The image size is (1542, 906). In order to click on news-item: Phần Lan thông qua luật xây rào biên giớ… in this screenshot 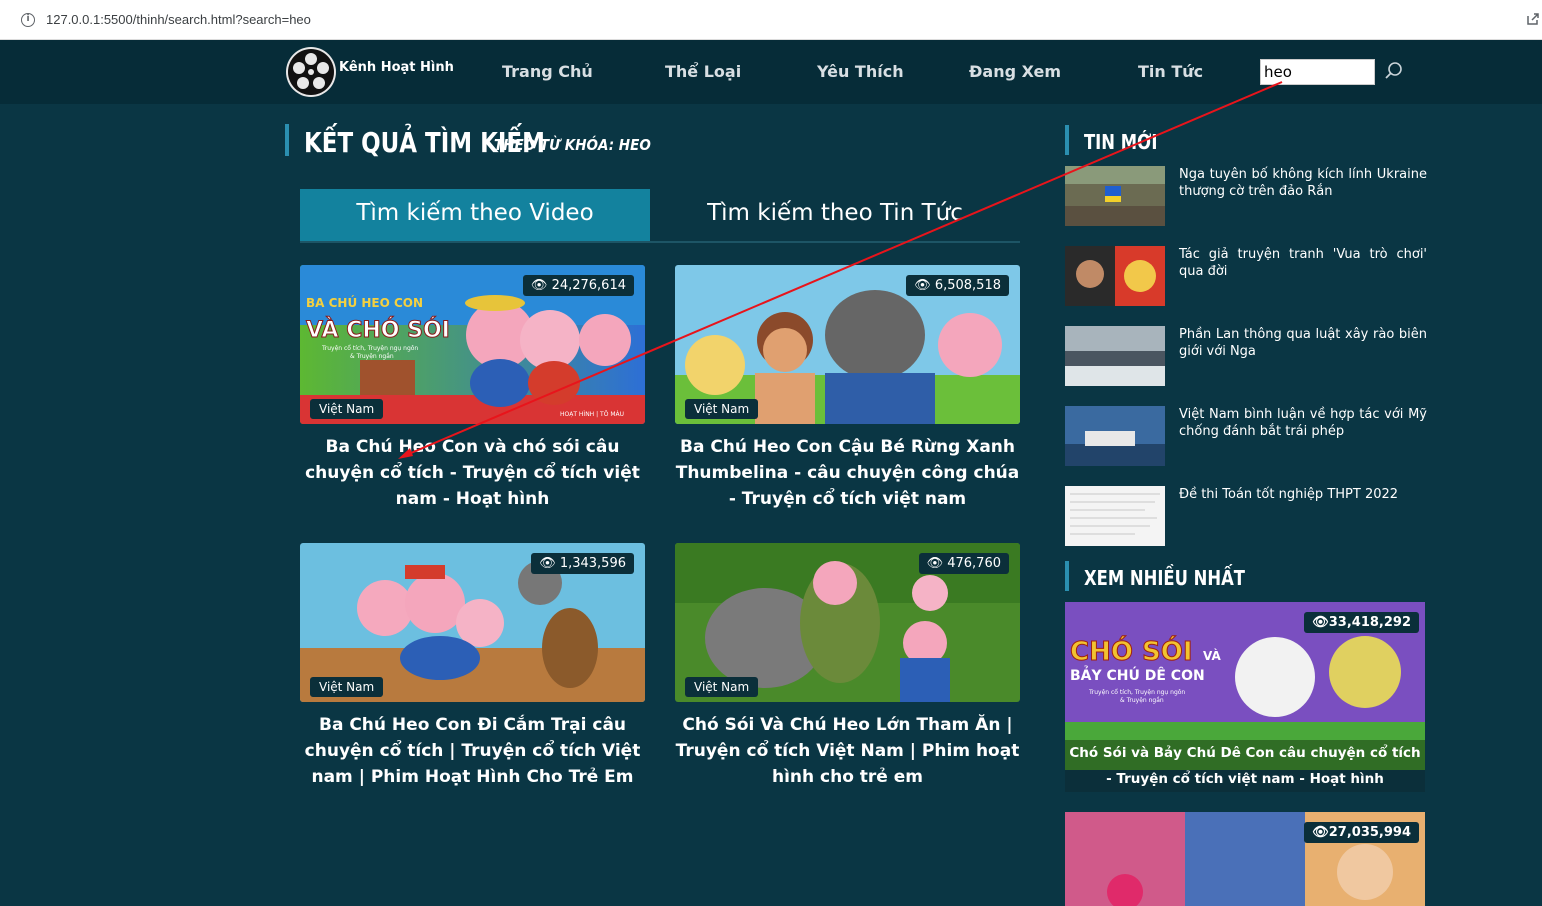, I will do `click(1247, 356)`.